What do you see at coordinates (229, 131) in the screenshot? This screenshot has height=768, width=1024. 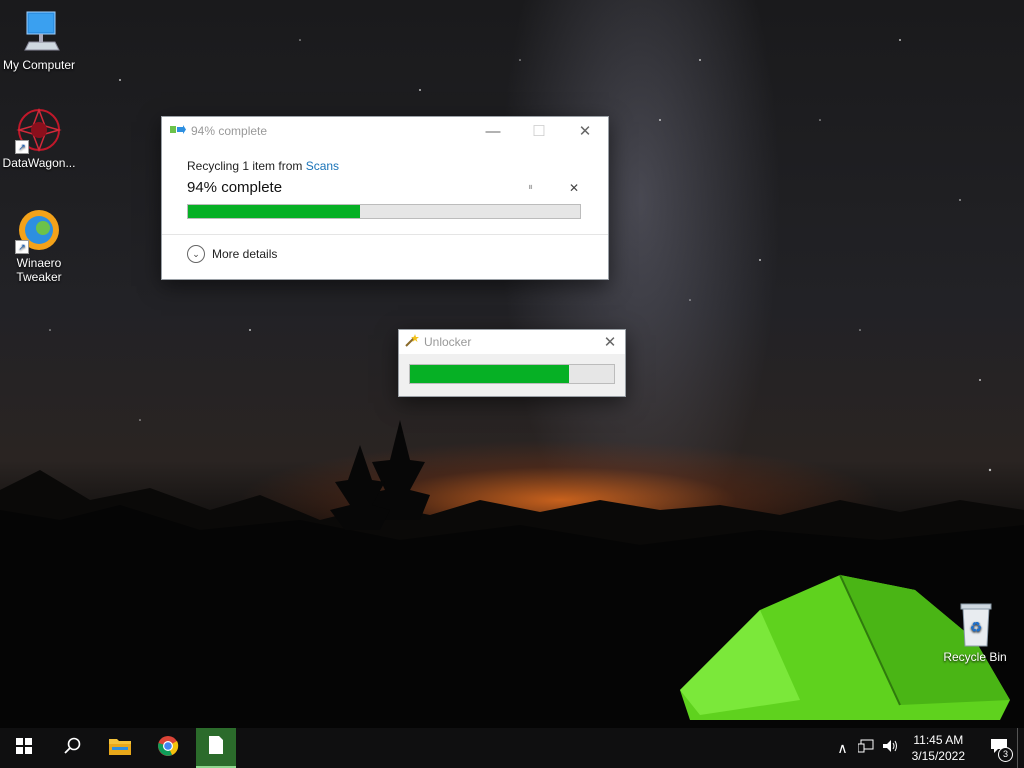 I see `window-title: 94% complete` at bounding box center [229, 131].